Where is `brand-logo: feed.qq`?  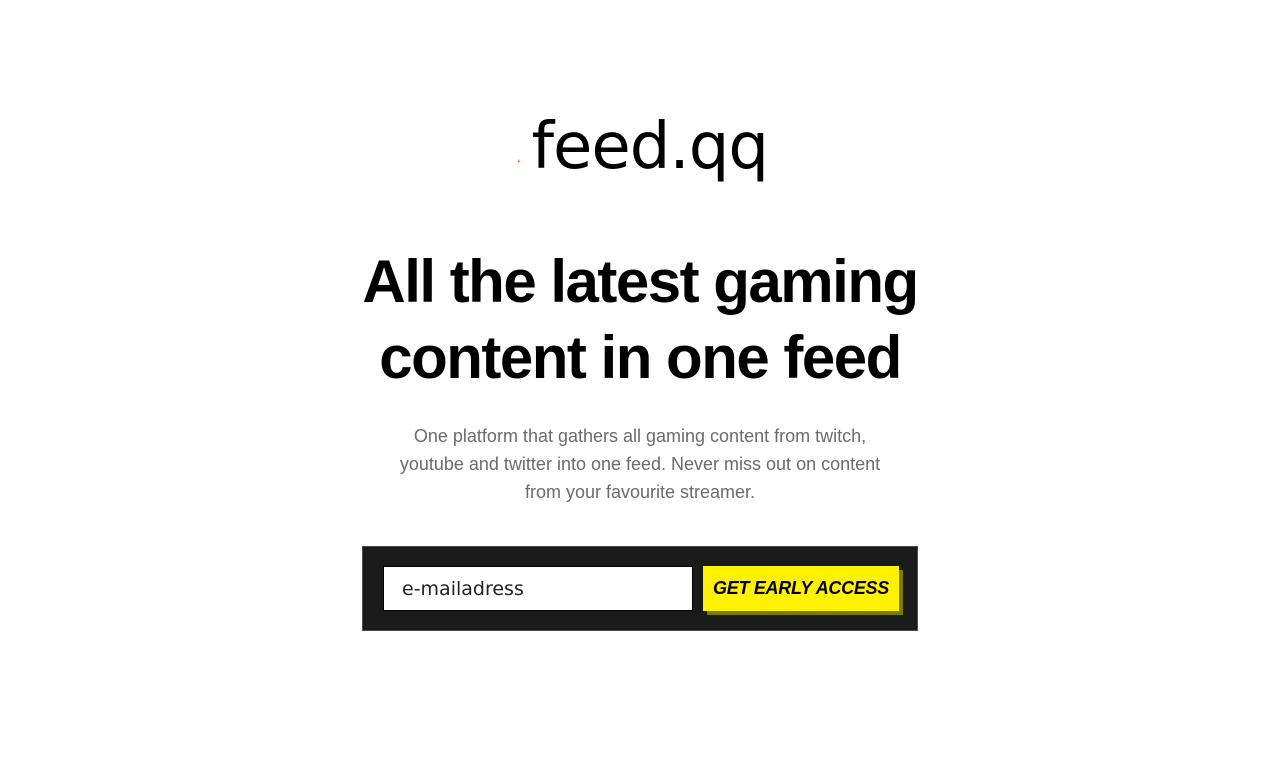
brand-logo: feed.qq is located at coordinates (643, 164).